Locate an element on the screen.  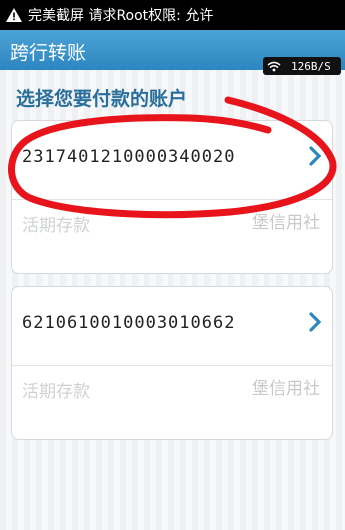
network-speed: 126B/S is located at coordinates (311, 66).